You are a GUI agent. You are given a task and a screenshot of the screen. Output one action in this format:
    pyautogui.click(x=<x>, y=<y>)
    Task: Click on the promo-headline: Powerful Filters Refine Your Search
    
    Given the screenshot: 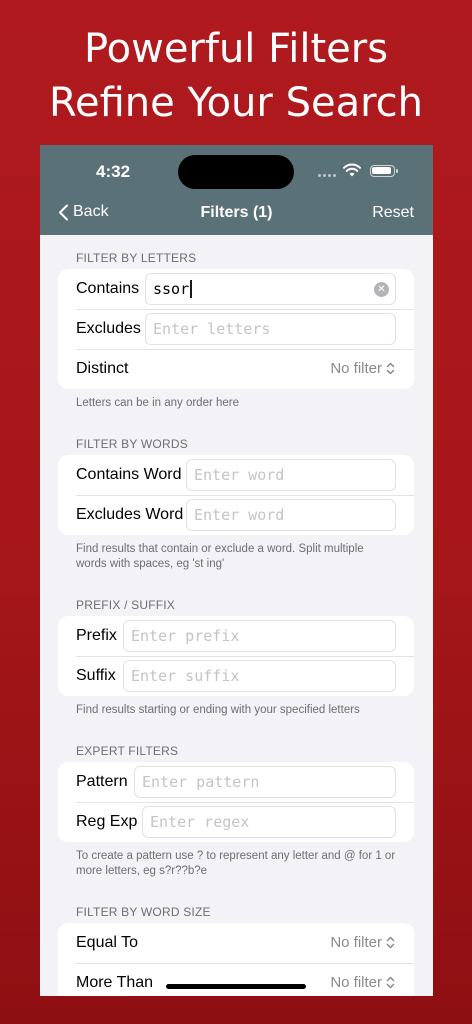 What is the action you would take?
    pyautogui.click(x=236, y=76)
    